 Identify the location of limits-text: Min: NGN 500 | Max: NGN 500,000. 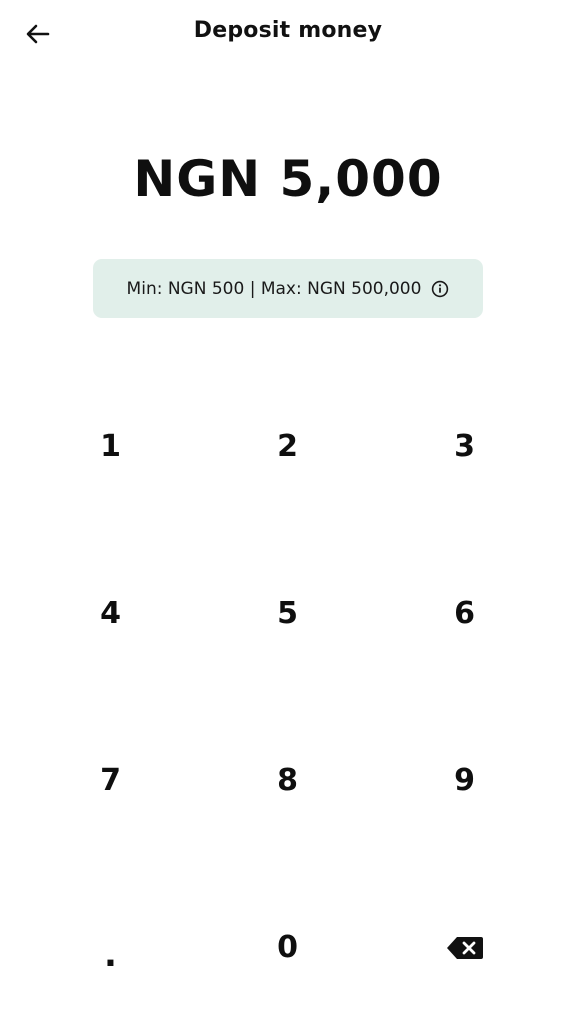
(274, 288).